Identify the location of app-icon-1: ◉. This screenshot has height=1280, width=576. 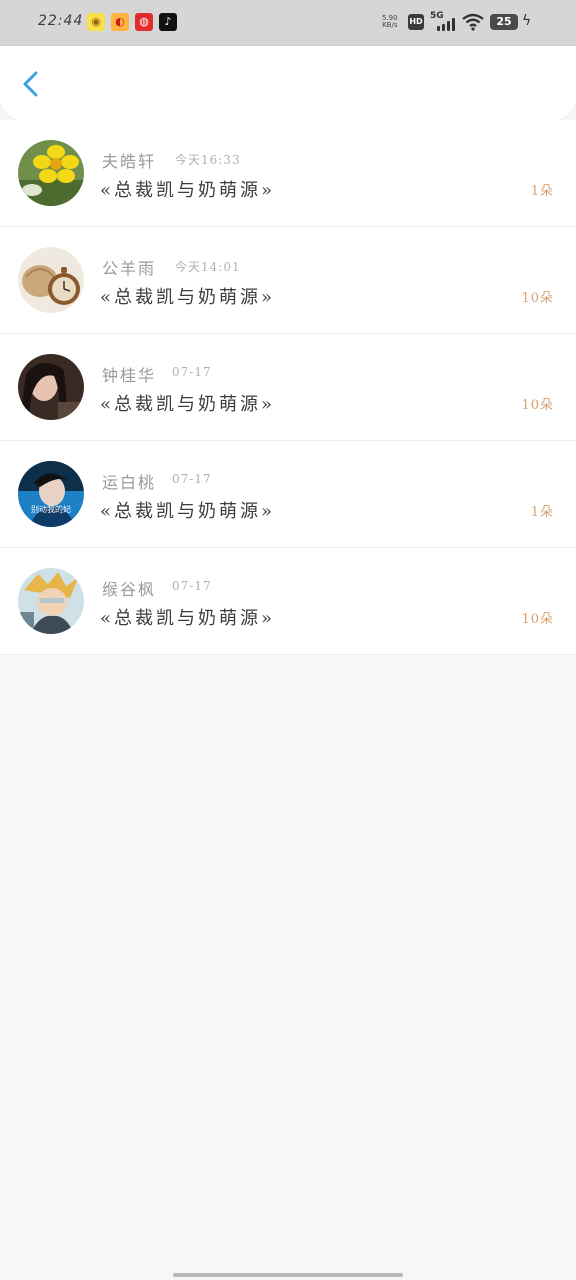
(96, 22).